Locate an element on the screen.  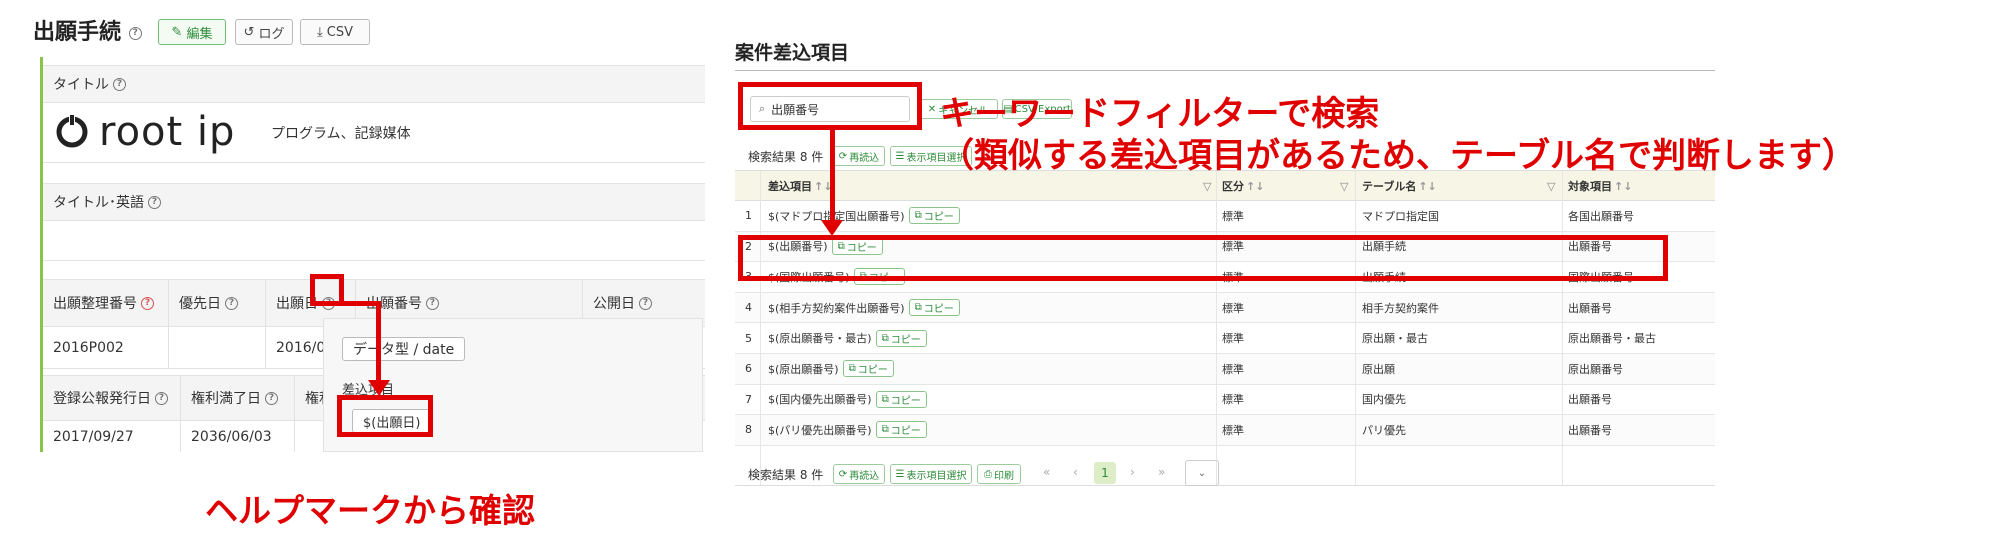
pager-last: » is located at coordinates (1161, 472).